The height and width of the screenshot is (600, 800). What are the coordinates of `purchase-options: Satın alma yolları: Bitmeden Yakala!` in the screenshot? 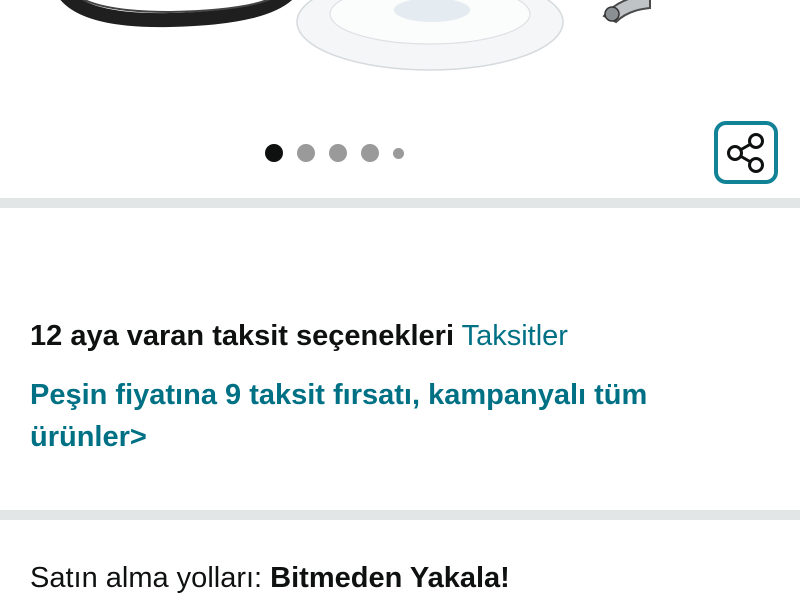 It's located at (270, 578).